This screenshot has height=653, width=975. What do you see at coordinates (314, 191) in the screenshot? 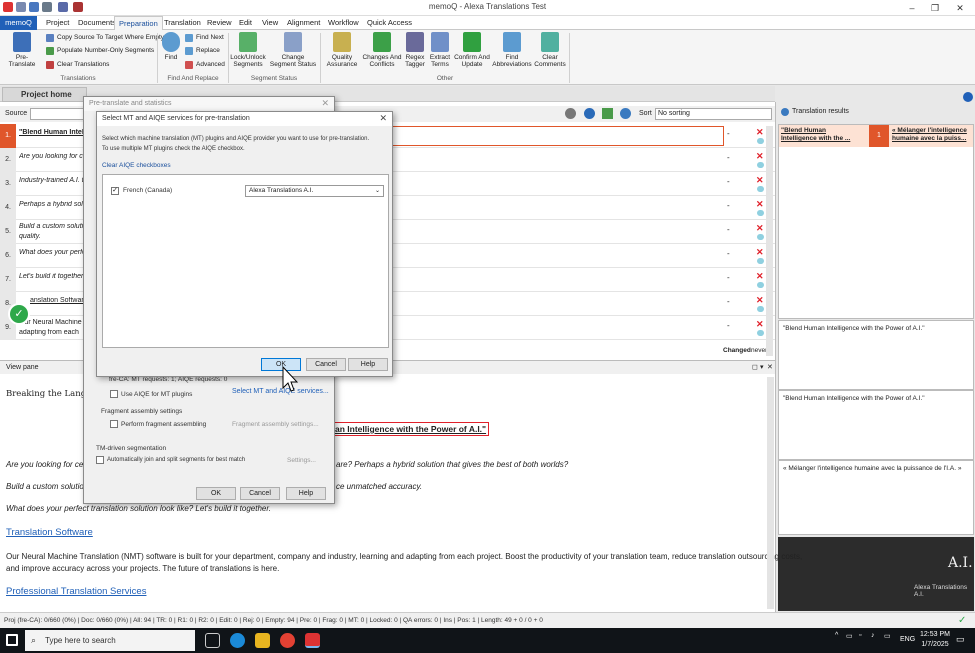
I see `mt-provider-select: Alexa Translations A.I. ⌄` at bounding box center [314, 191].